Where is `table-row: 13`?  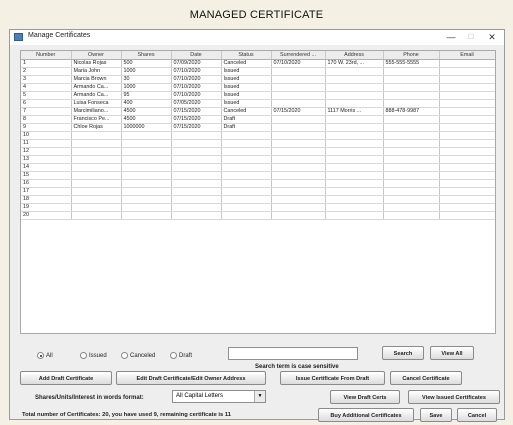 table-row: 13 is located at coordinates (258, 159).